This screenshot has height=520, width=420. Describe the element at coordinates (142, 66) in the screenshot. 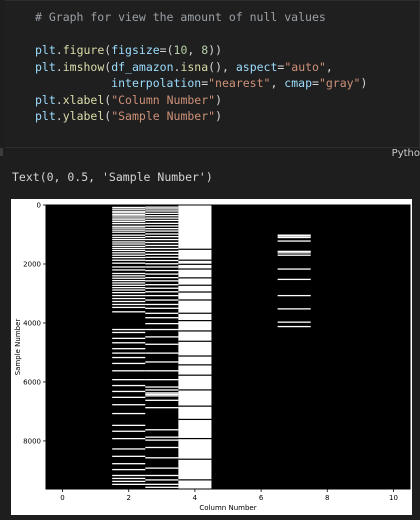

I see `code-token: df_amazon` at that location.